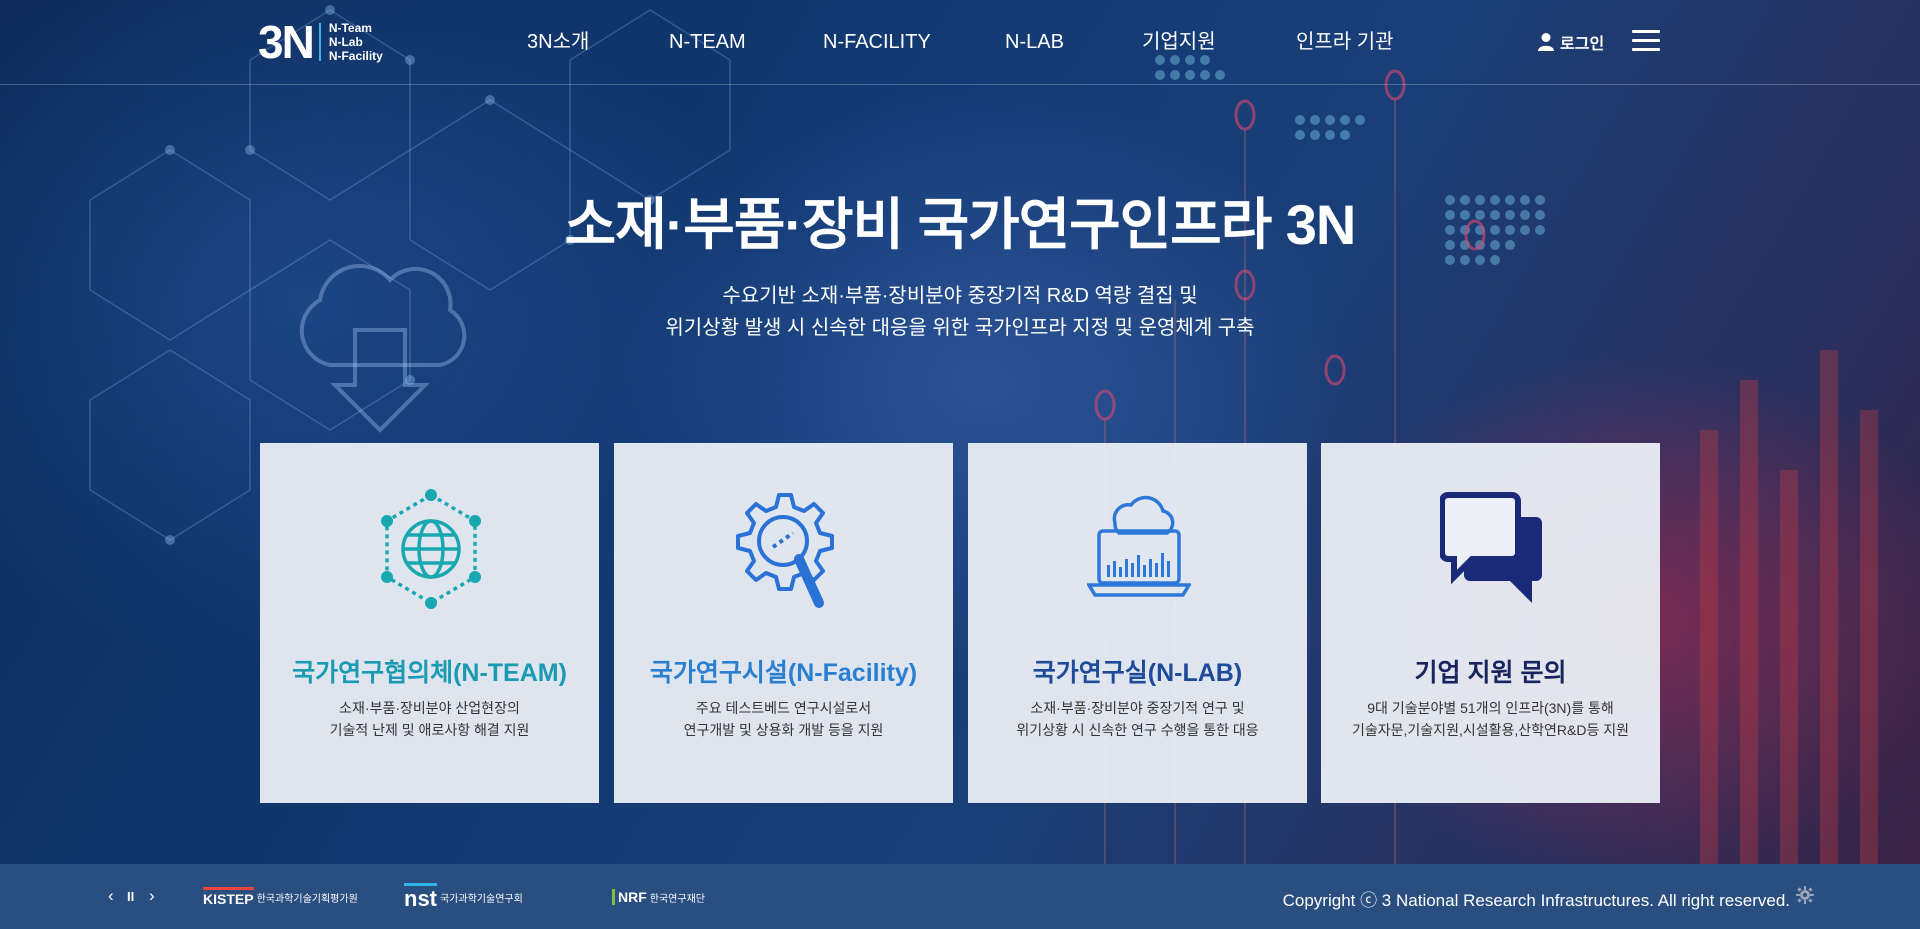 The width and height of the screenshot is (1920, 929). Describe the element at coordinates (429, 719) in the screenshot. I see `card-description: 소재·부품·장비분야 산업현장의 기술적 난제 및 애로사항 해결 지원` at that location.